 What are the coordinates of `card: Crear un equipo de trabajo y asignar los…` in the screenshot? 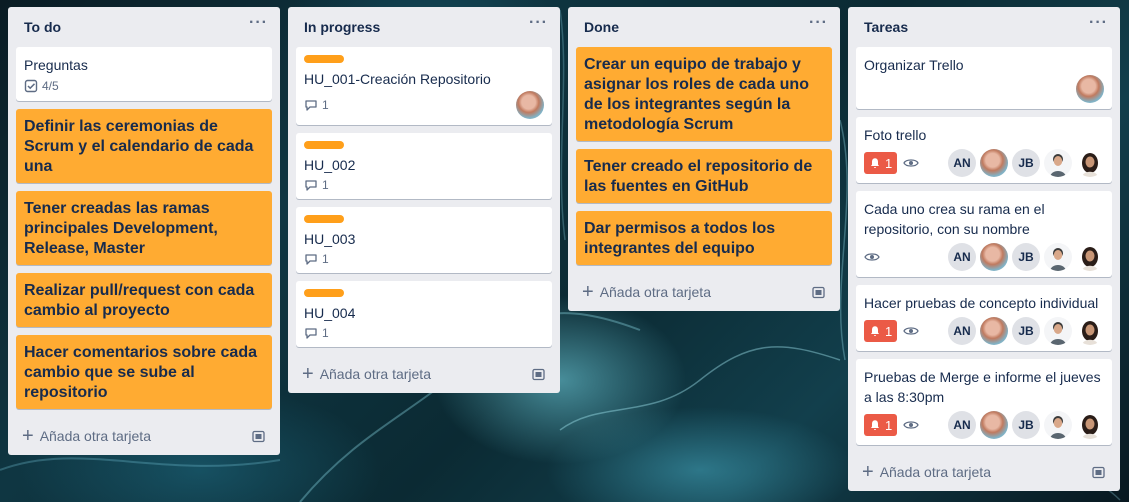 It's located at (704, 94).